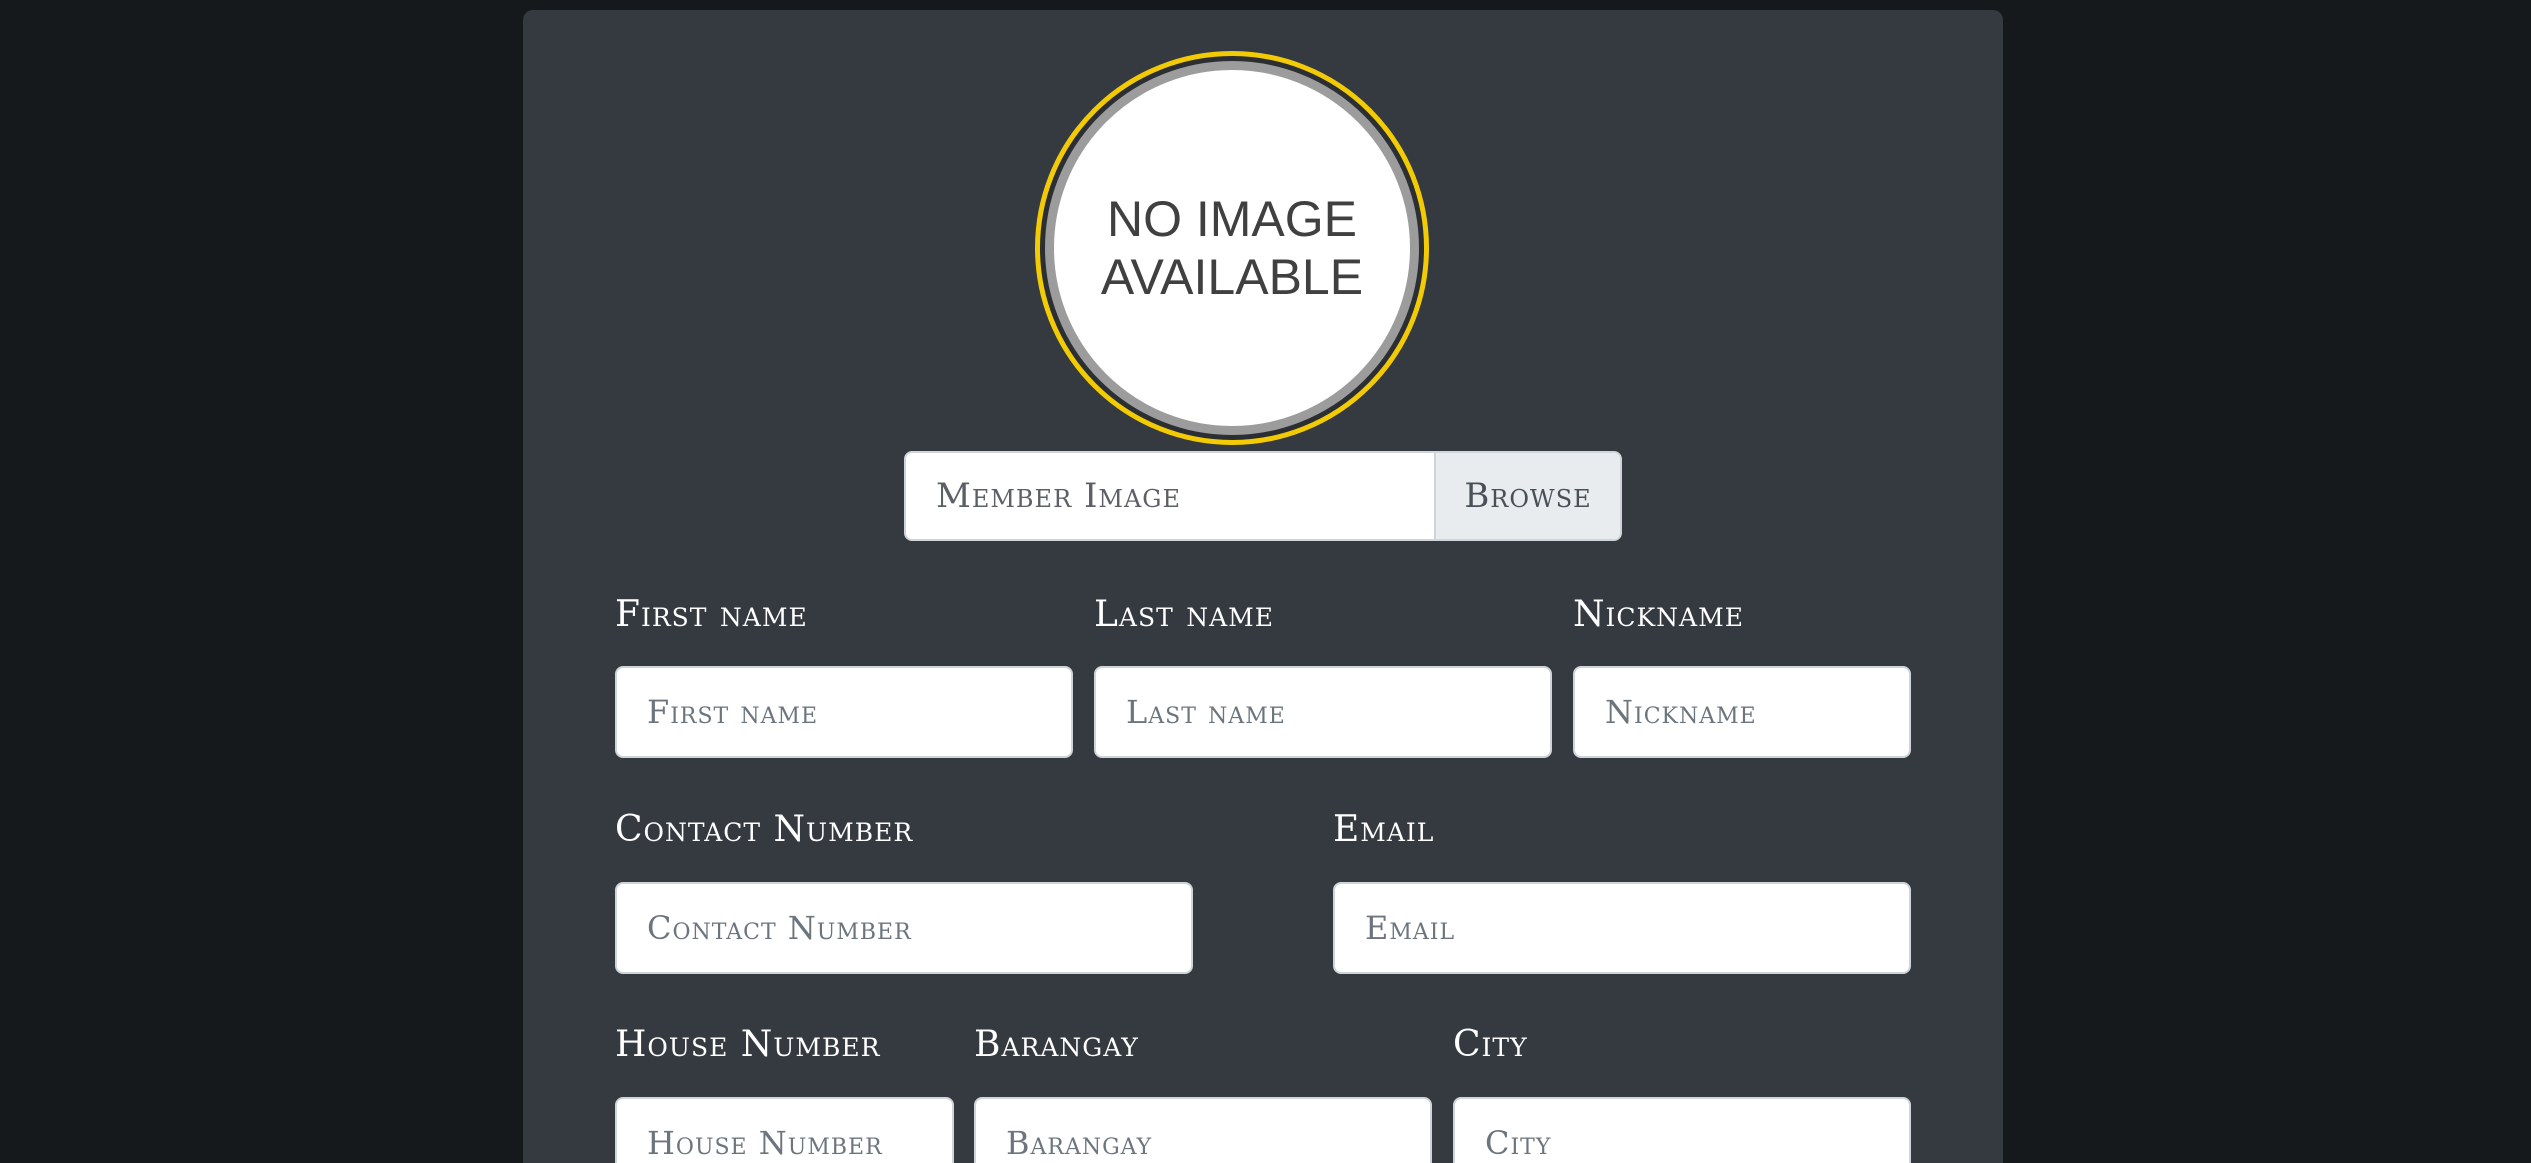 The width and height of the screenshot is (2531, 1163). Describe the element at coordinates (784, 1130) in the screenshot. I see `house-number-input` at that location.